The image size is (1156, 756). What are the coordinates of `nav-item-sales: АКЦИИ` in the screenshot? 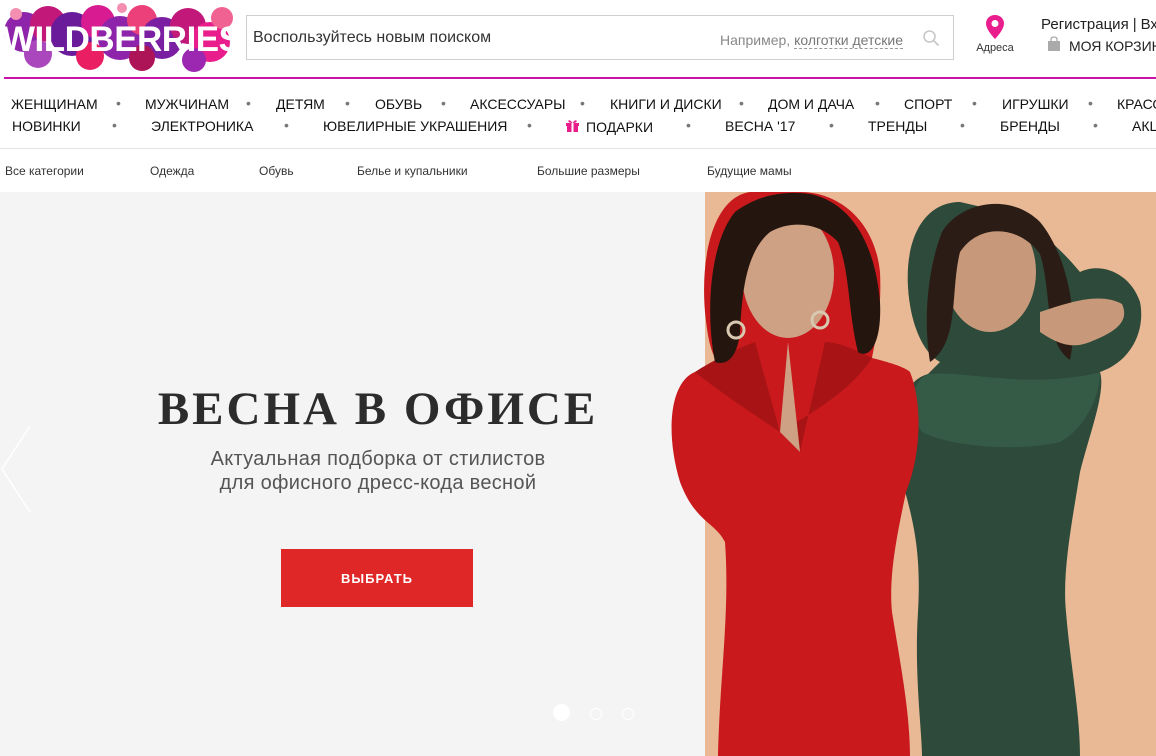 It's located at (1144, 126).